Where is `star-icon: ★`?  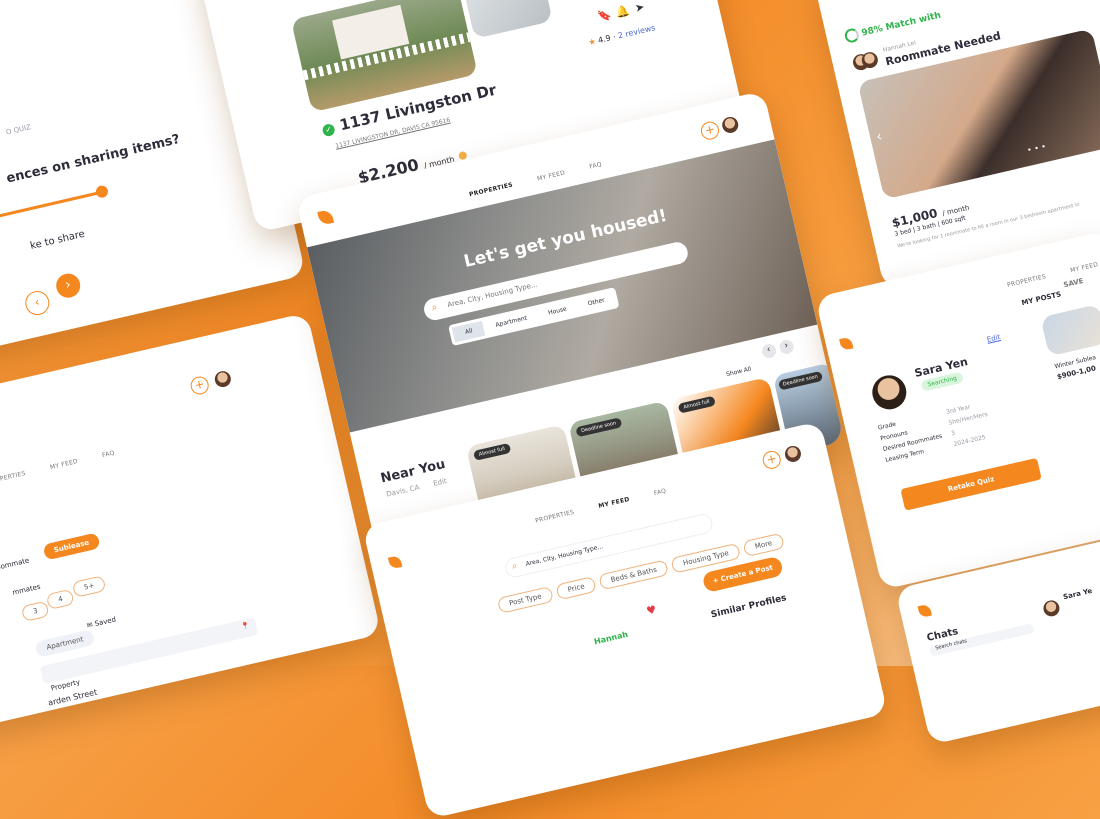 star-icon: ★ is located at coordinates (592, 42).